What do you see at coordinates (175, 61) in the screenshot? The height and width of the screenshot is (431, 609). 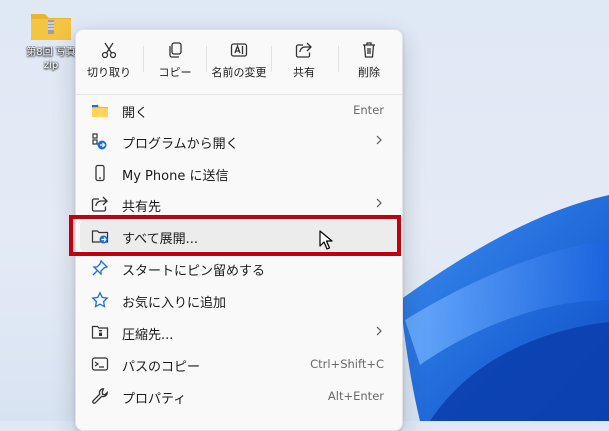 I see `copy-button: コピー` at bounding box center [175, 61].